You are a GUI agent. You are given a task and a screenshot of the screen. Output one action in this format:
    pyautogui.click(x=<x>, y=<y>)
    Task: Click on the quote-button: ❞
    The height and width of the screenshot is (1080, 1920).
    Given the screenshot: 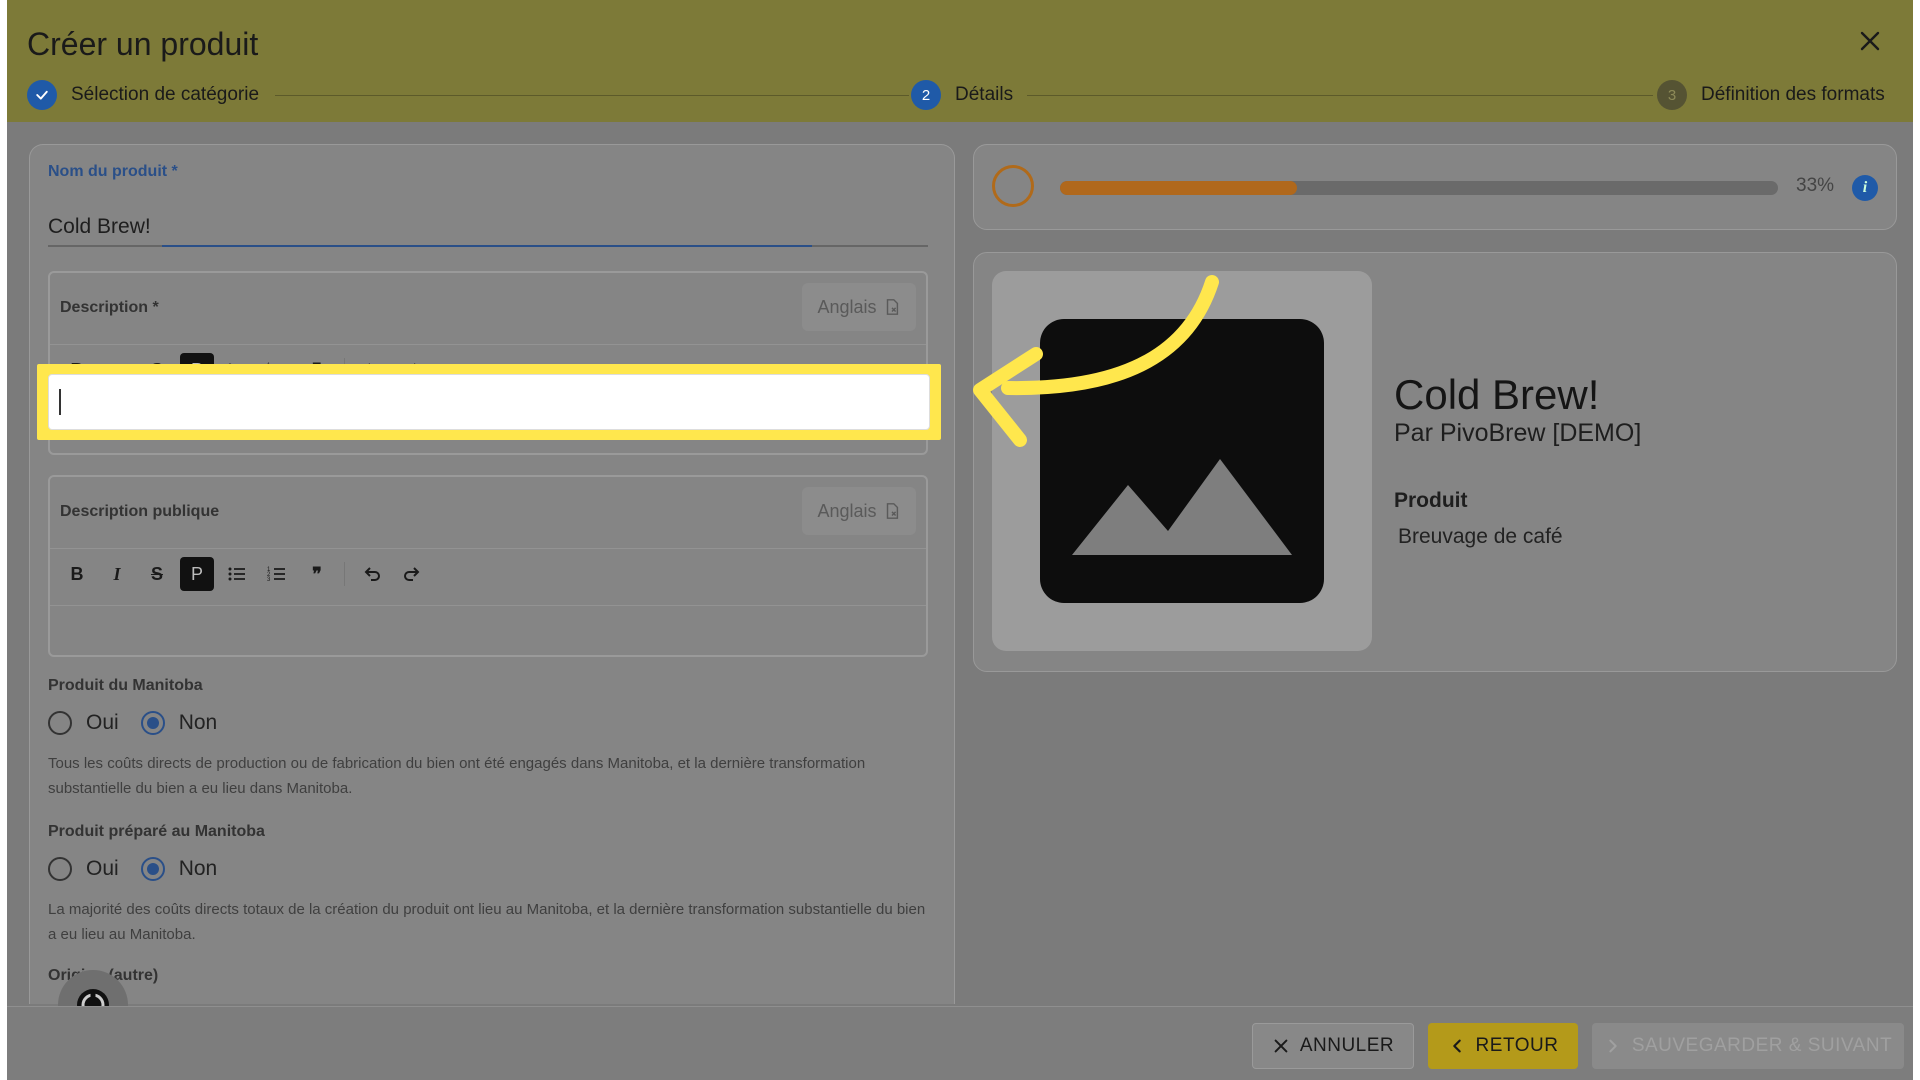 What is the action you would take?
    pyautogui.click(x=317, y=574)
    